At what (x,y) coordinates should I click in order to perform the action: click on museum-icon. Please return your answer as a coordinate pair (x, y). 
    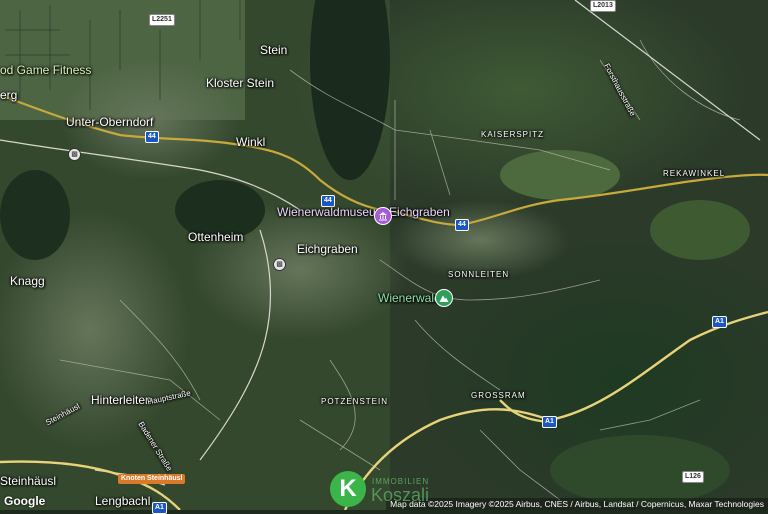
    Looking at the image, I should click on (383, 216).